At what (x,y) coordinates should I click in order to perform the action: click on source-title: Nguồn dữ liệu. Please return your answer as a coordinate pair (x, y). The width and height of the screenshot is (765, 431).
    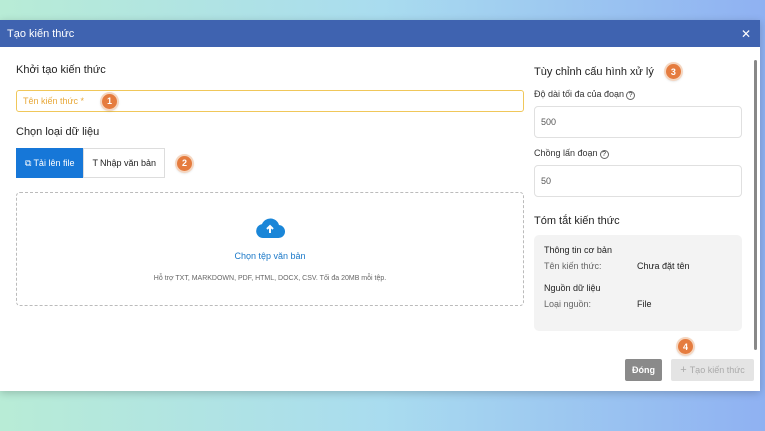
    Looking at the image, I should click on (572, 288).